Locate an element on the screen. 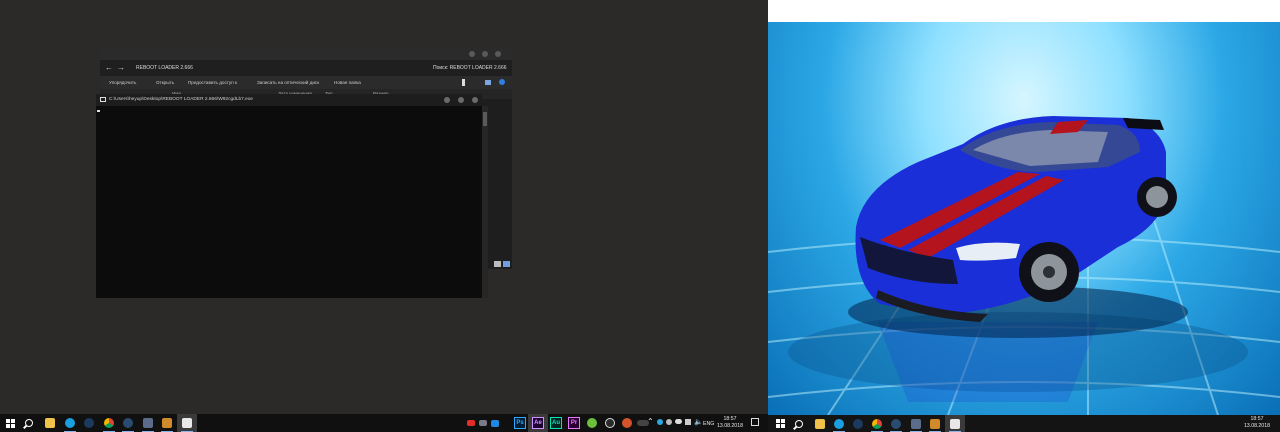 Image resolution: width=1280 pixels, height=432 pixels. volume-icon: 🔈 is located at coordinates (698, 422).